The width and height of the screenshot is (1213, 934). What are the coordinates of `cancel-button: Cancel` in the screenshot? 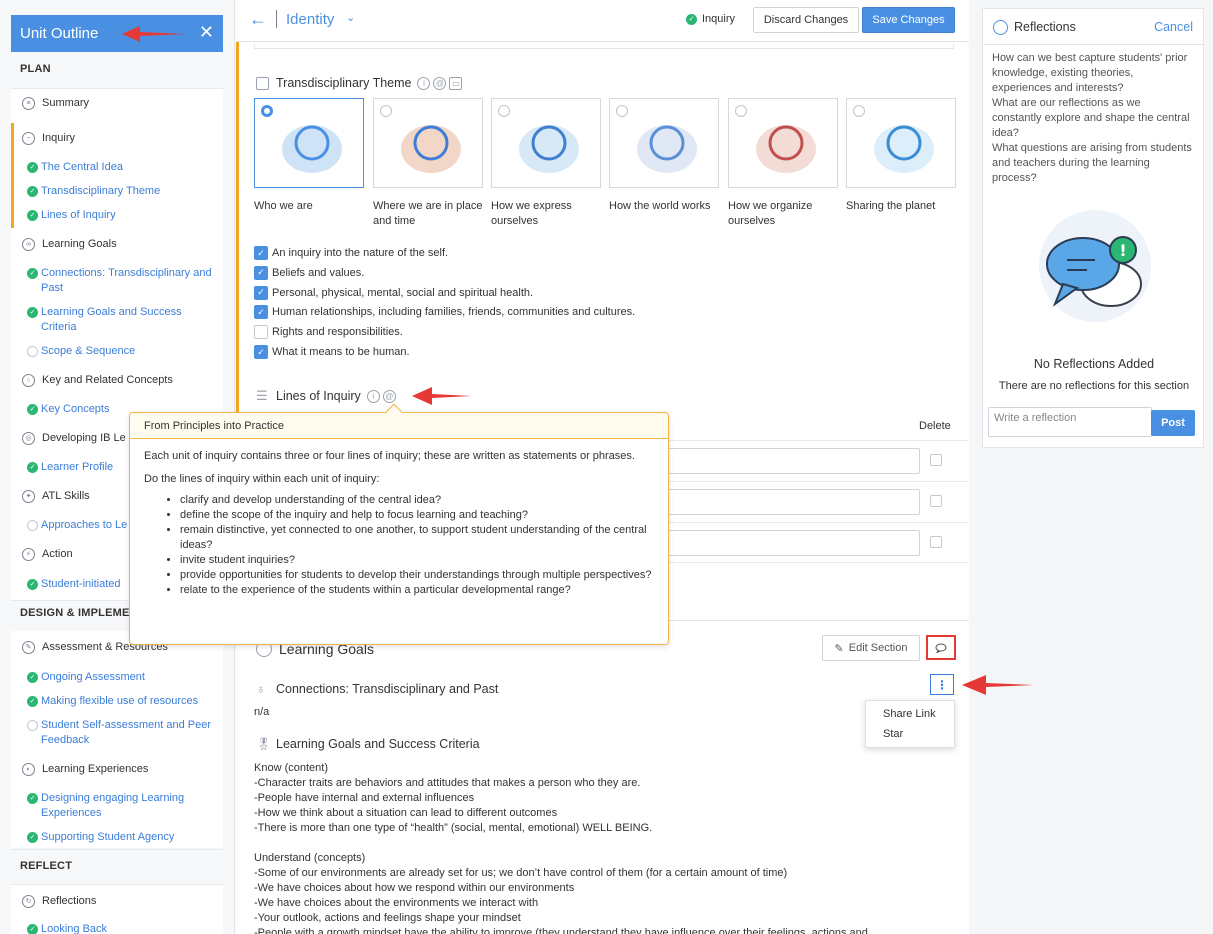 It's located at (1173, 27).